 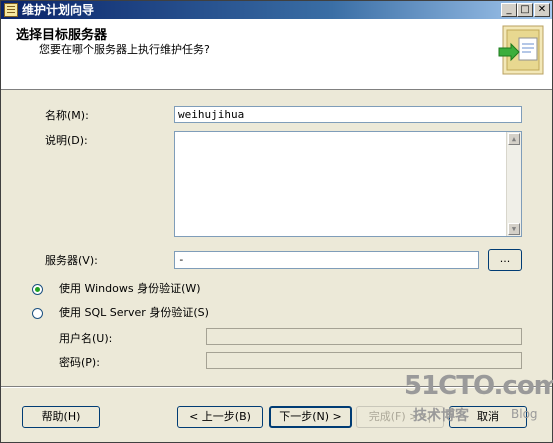 I want to click on close-button: ✕, so click(x=542, y=10).